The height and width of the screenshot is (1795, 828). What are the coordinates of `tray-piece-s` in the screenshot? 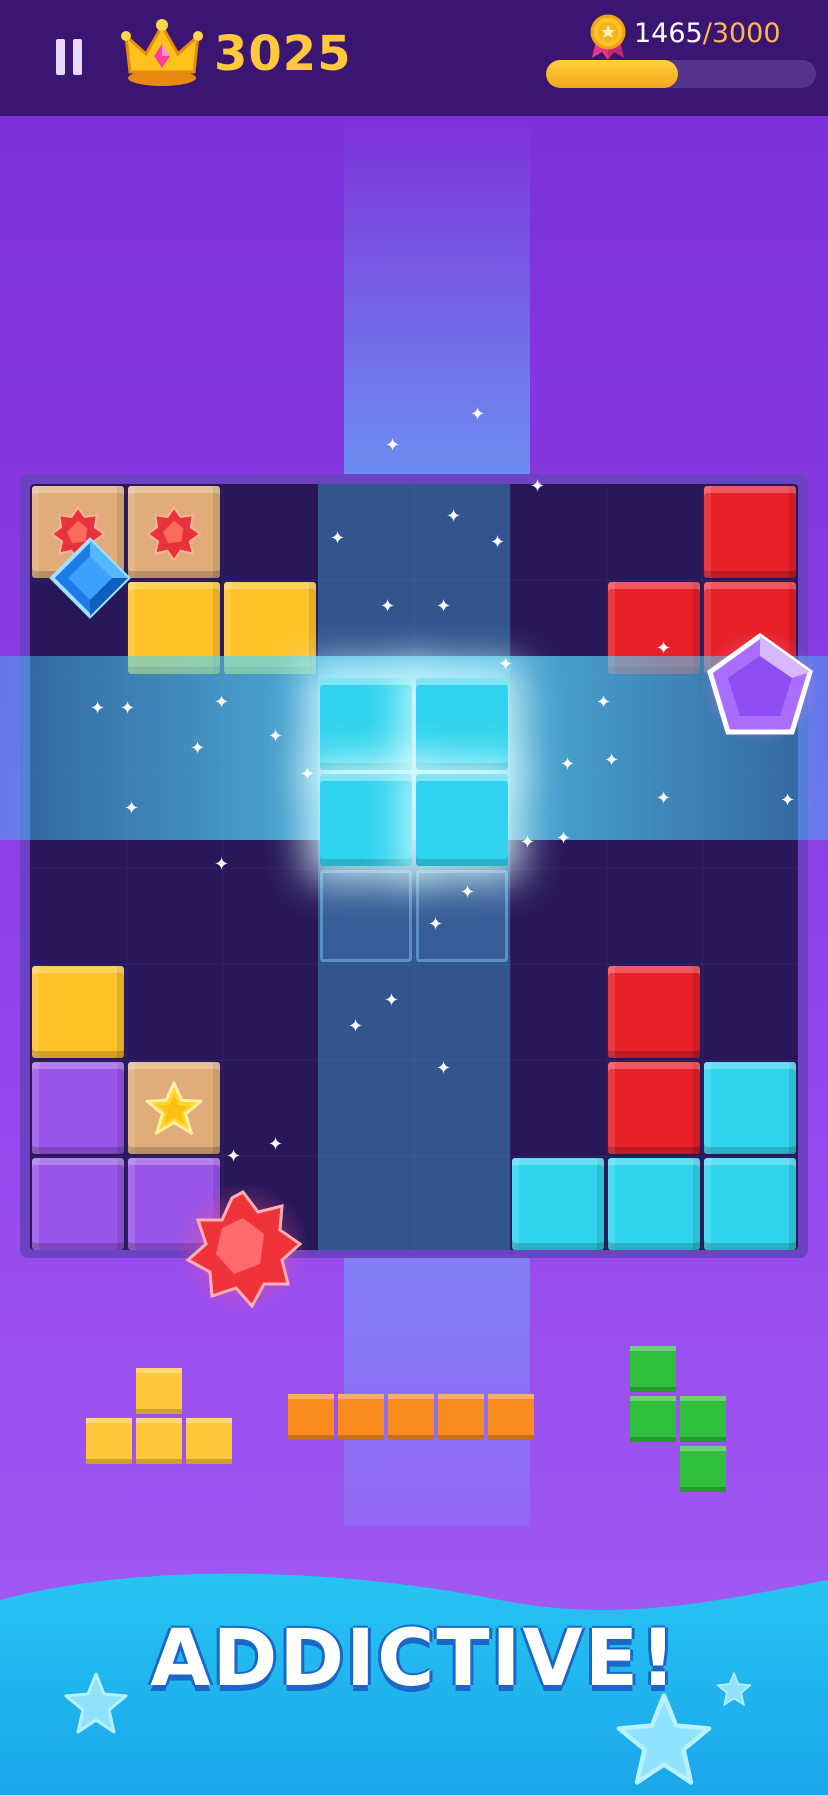 It's located at (680, 1421).